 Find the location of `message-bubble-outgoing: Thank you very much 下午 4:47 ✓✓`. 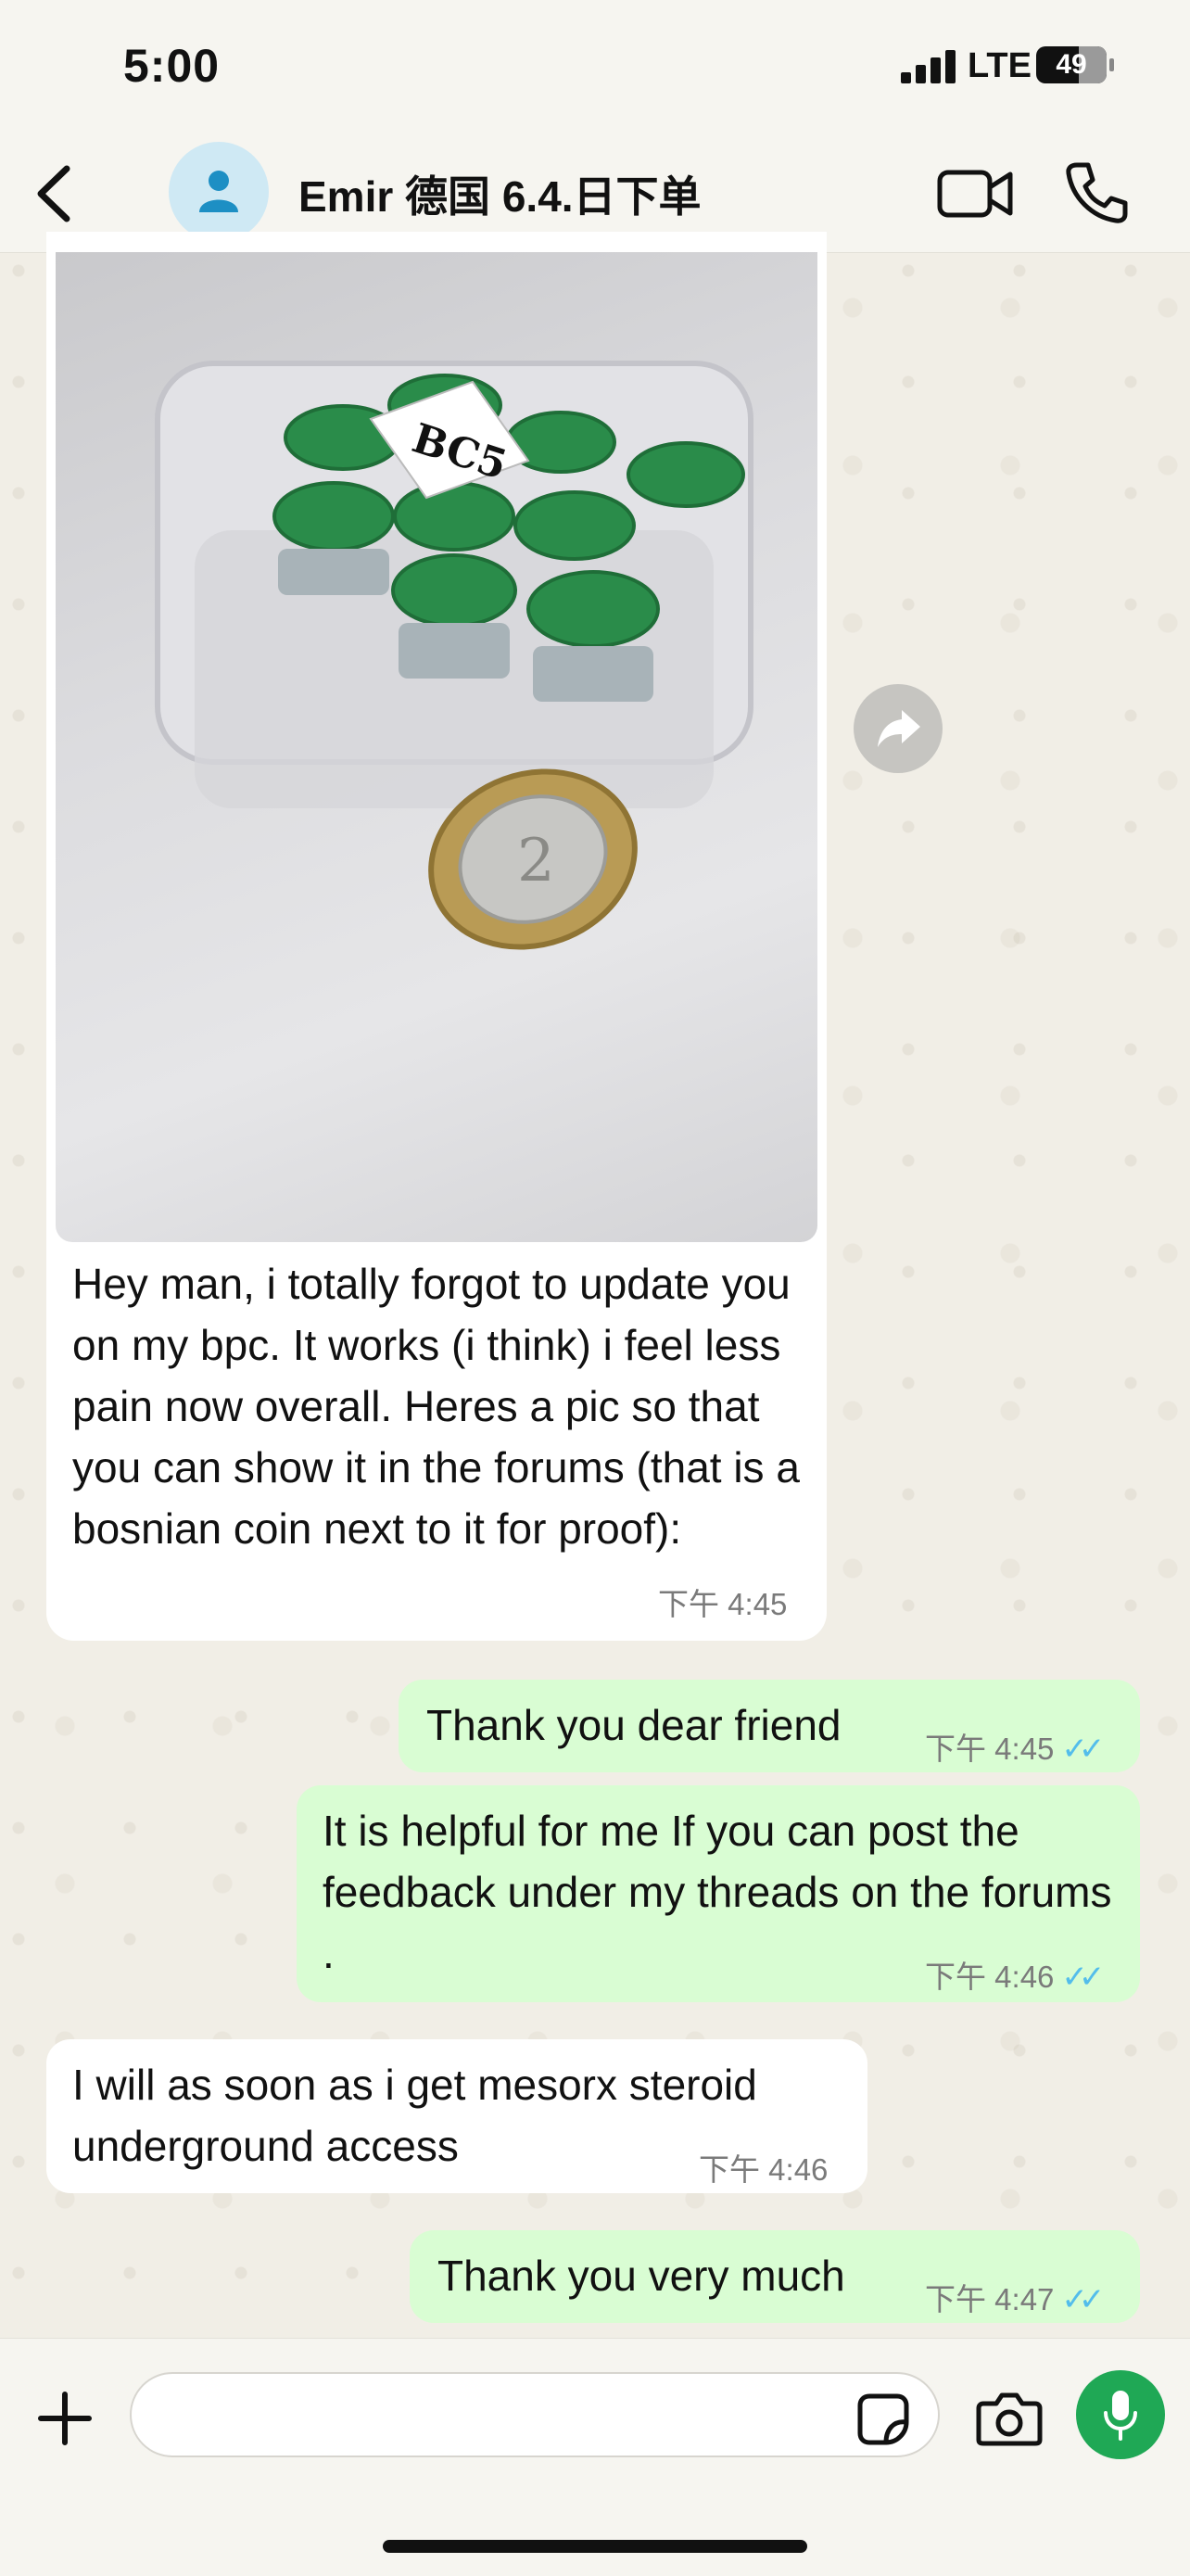

message-bubble-outgoing: Thank you very much 下午 4:47 ✓✓ is located at coordinates (775, 2276).